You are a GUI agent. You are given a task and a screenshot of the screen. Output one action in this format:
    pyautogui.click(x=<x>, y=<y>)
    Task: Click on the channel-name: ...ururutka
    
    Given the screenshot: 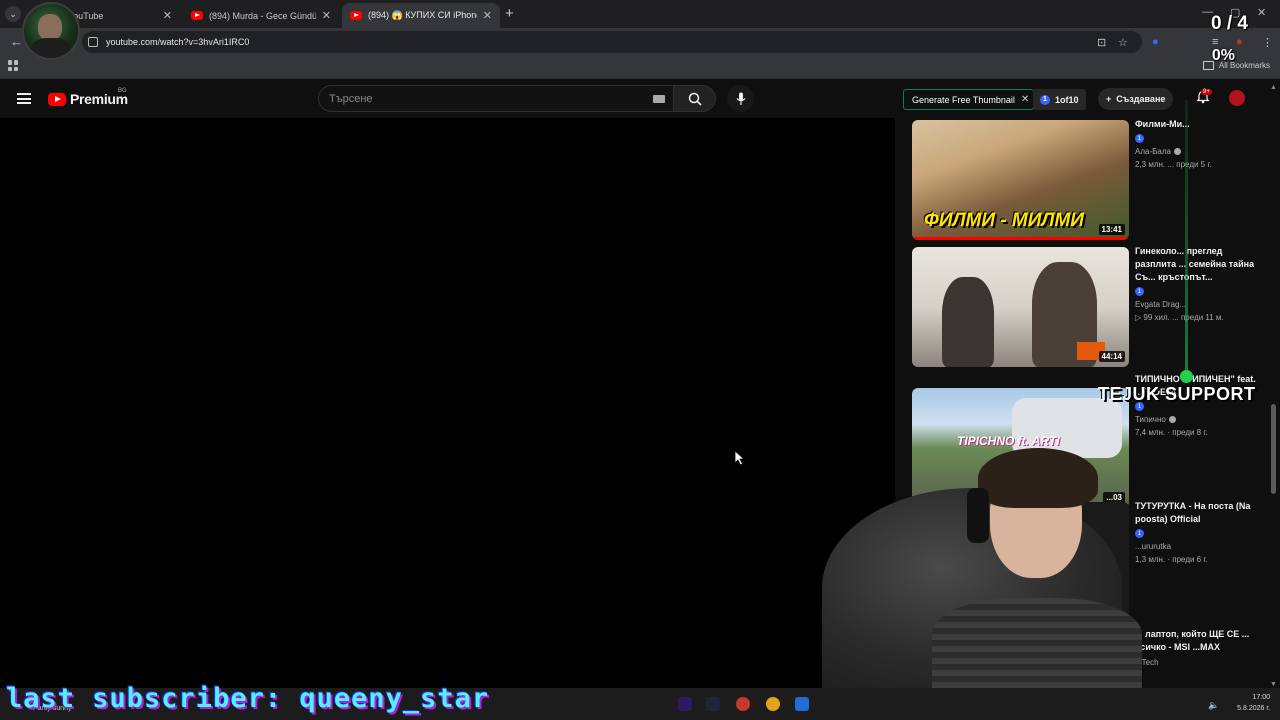 What is the action you would take?
    pyautogui.click(x=1199, y=546)
    